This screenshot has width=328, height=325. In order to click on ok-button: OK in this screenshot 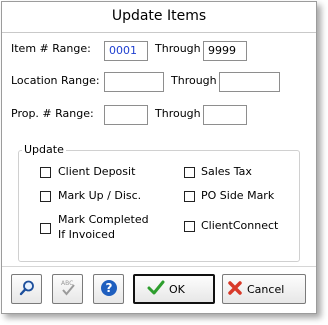, I will do `click(174, 289)`.